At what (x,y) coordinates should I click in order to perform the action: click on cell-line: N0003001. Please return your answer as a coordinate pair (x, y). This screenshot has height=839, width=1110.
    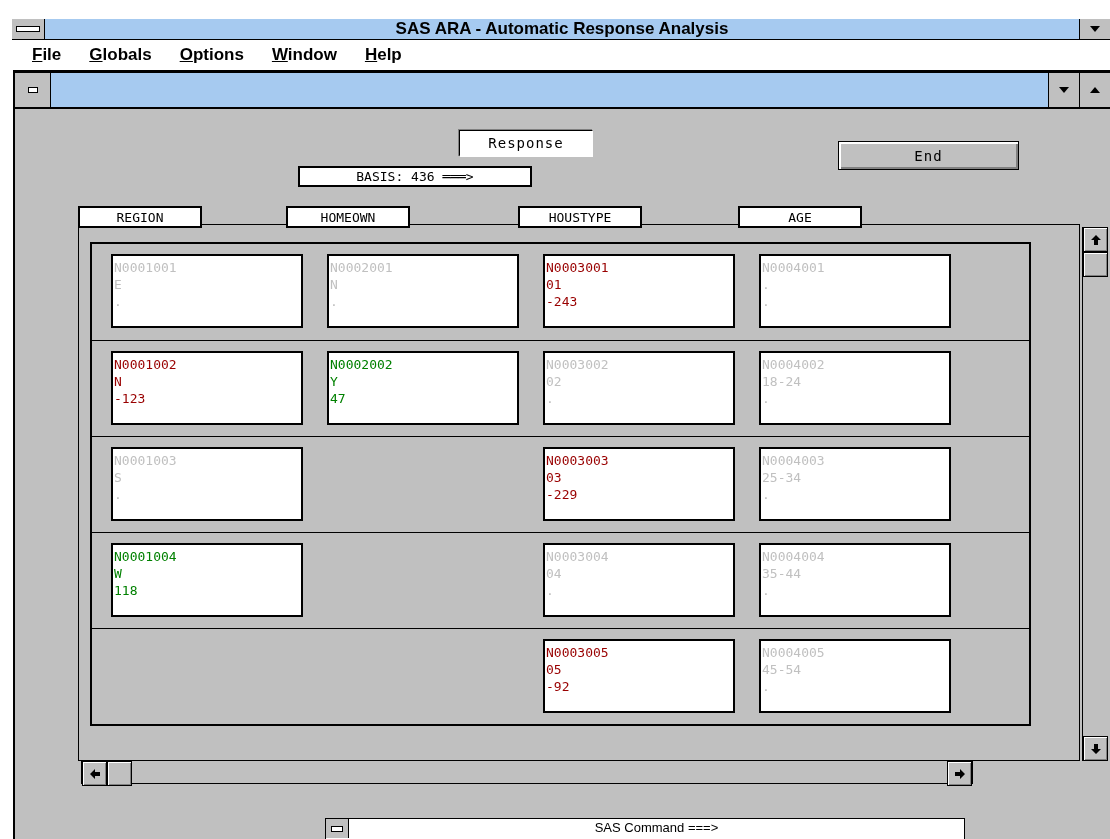
    Looking at the image, I should click on (578, 267).